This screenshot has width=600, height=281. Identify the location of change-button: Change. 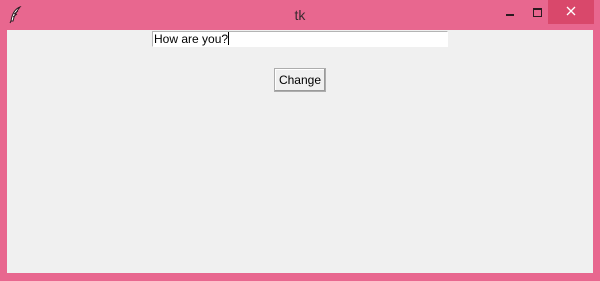
(300, 80).